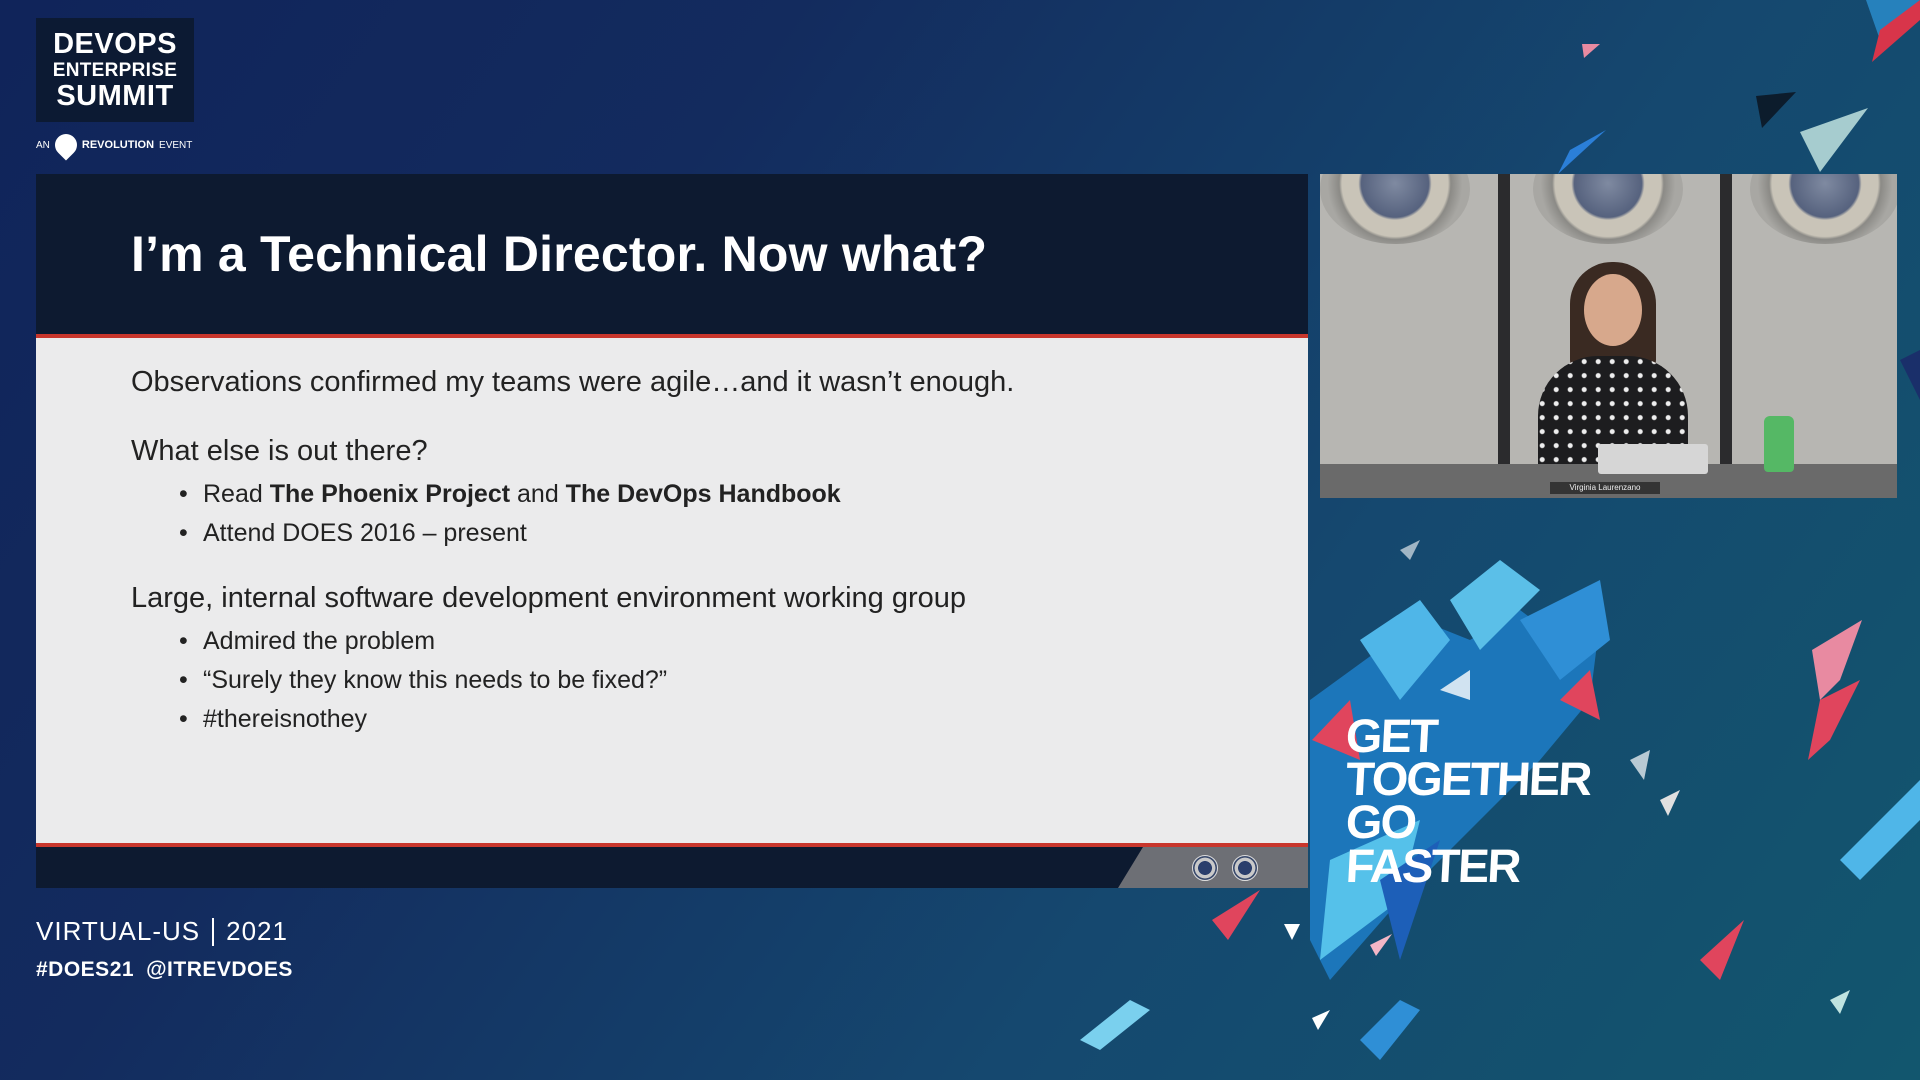  Describe the element at coordinates (743, 641) in the screenshot. I see `bullet-item: Admired the problem` at that location.